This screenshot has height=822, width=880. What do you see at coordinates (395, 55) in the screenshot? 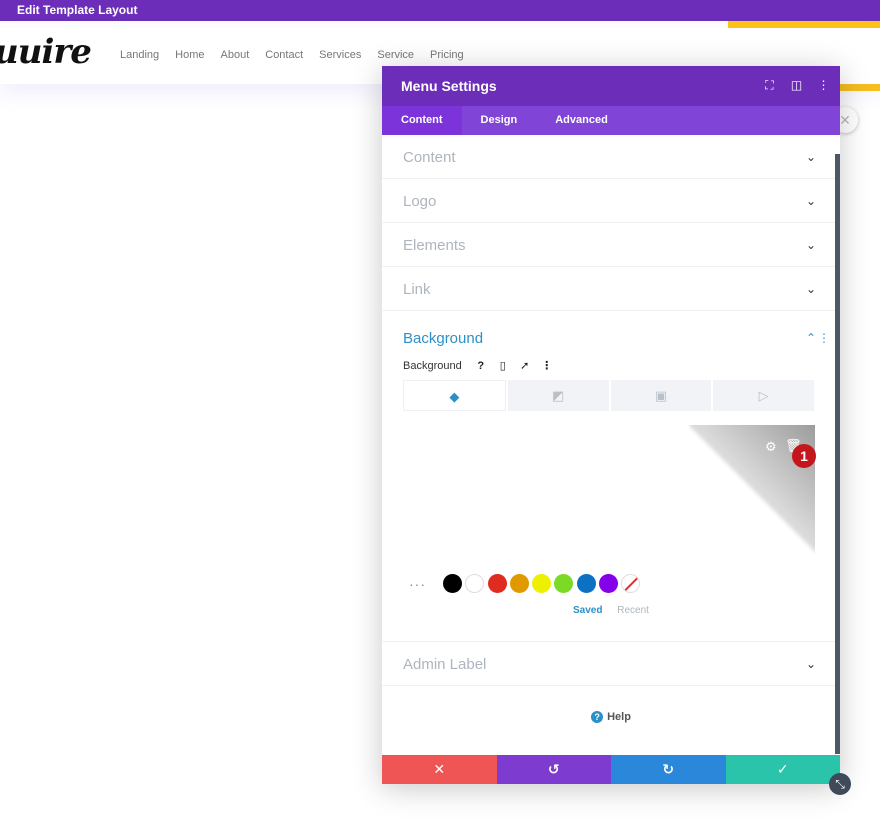
I see `nav-link-service: Service` at bounding box center [395, 55].